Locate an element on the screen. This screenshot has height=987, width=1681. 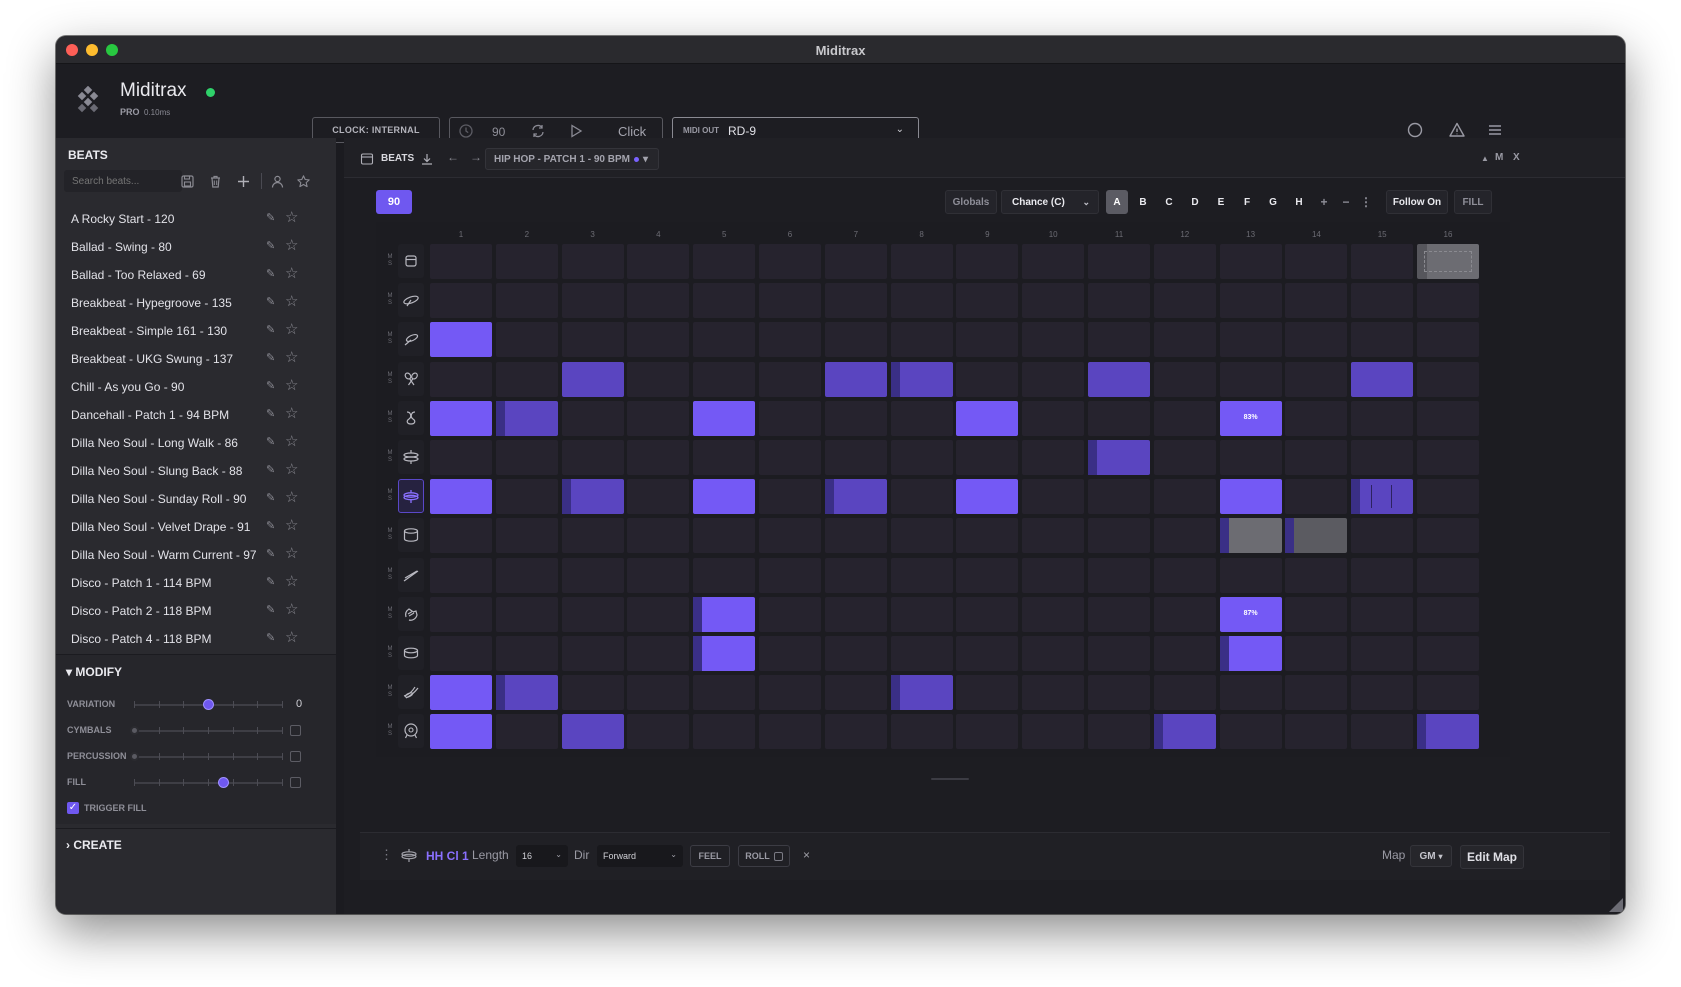
percussion-slider: PERCUSSION is located at coordinates (196, 757).